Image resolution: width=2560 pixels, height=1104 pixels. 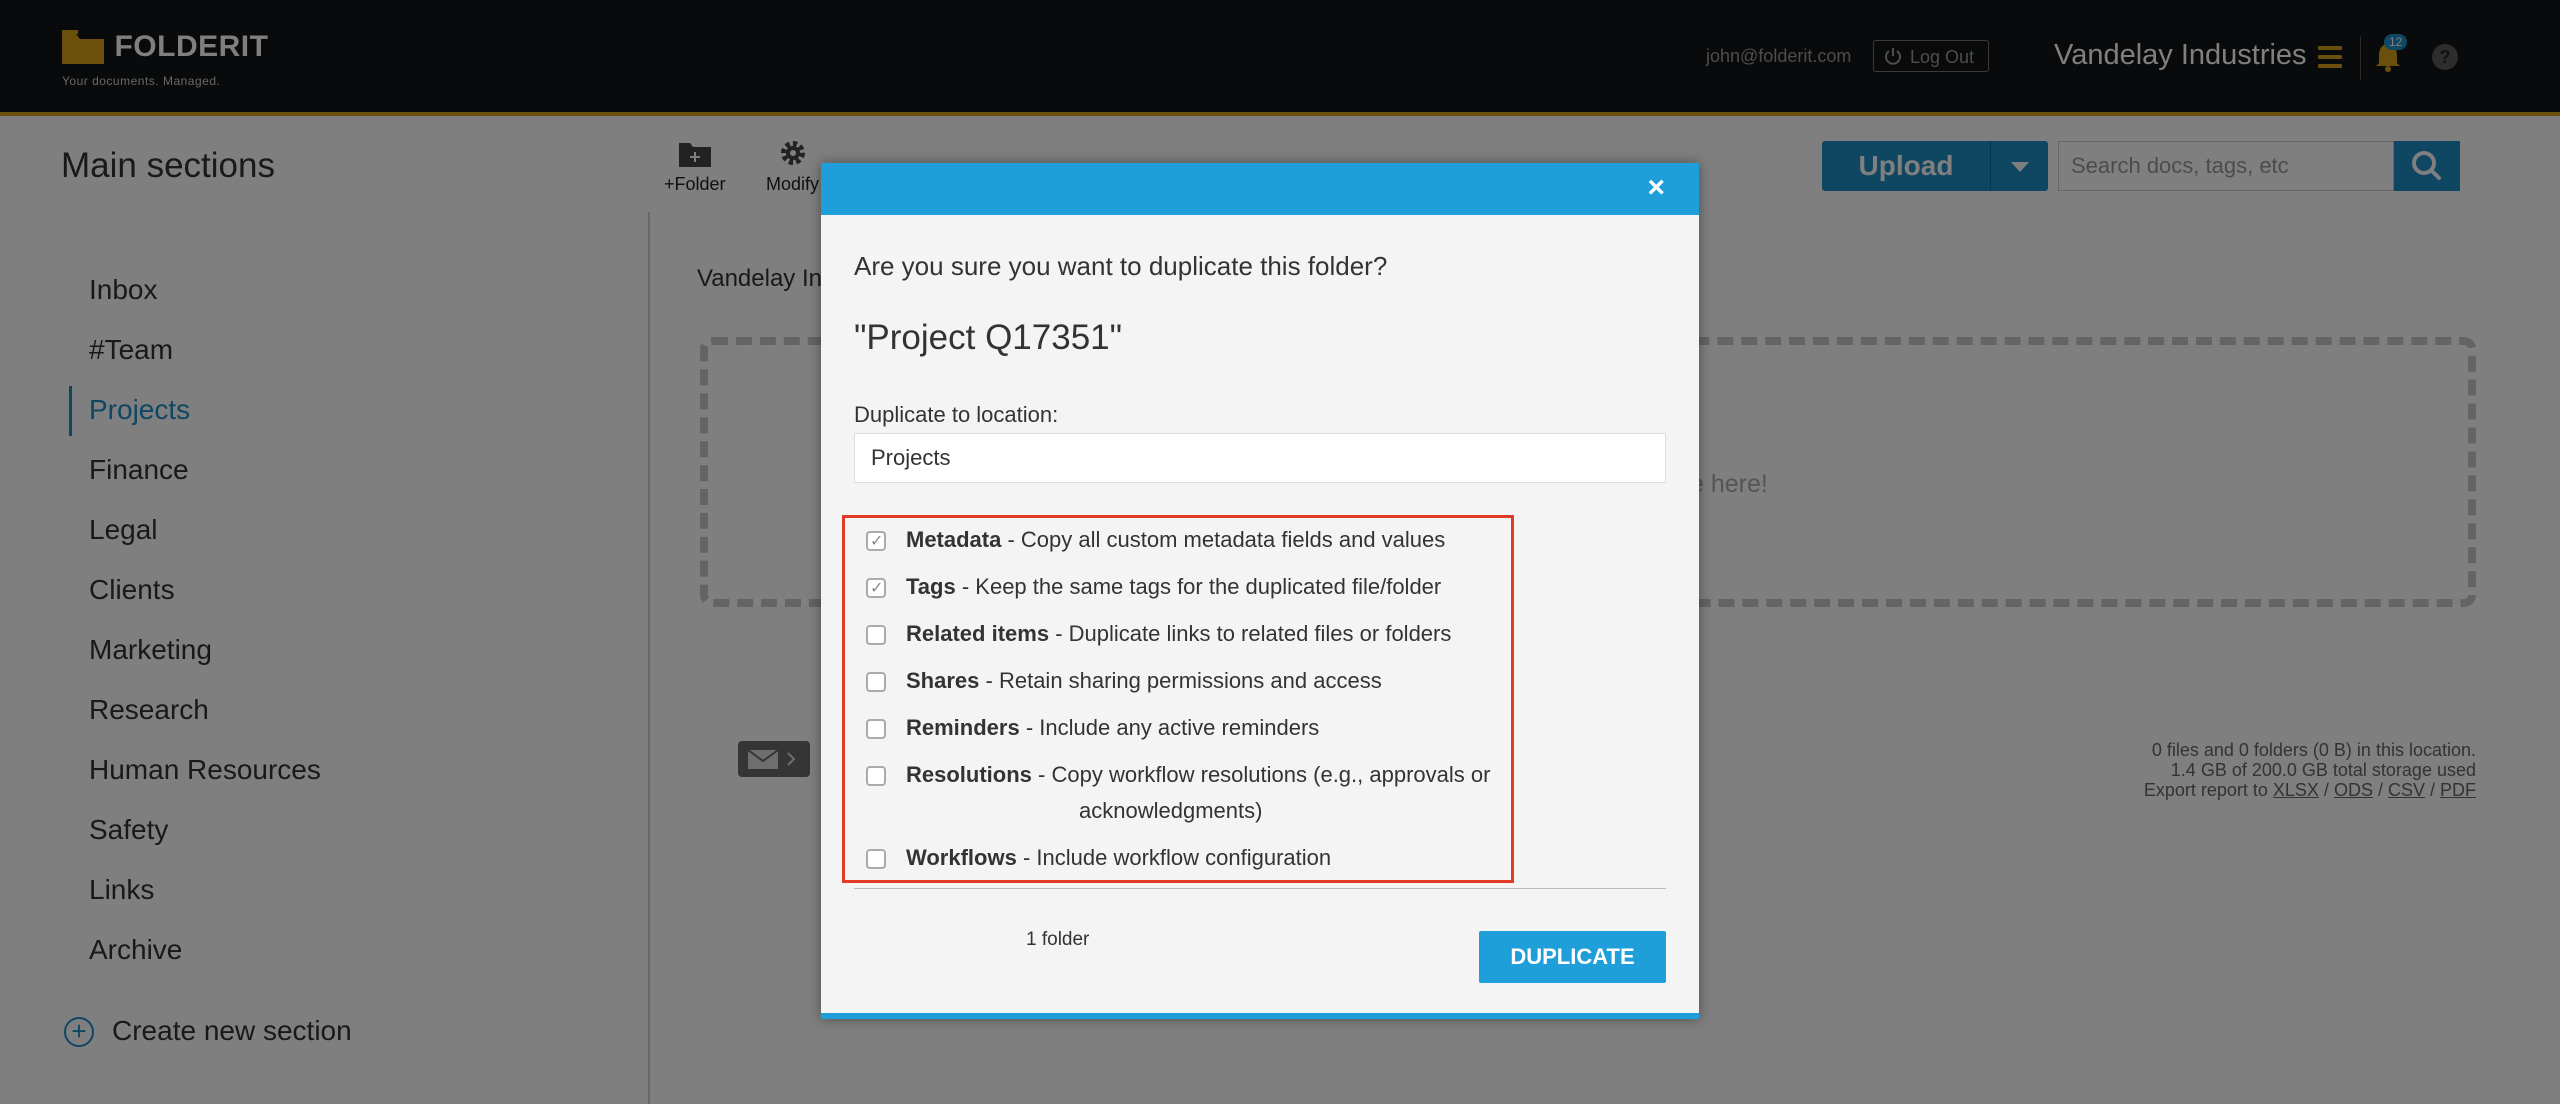 I want to click on close-icon: ×, so click(x=1656, y=188).